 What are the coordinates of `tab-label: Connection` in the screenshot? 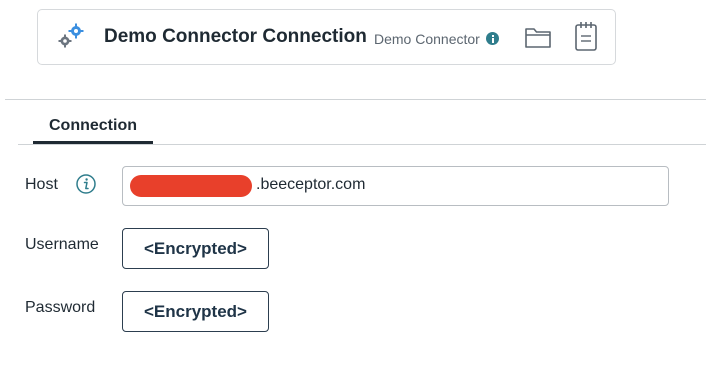 It's located at (93, 125).